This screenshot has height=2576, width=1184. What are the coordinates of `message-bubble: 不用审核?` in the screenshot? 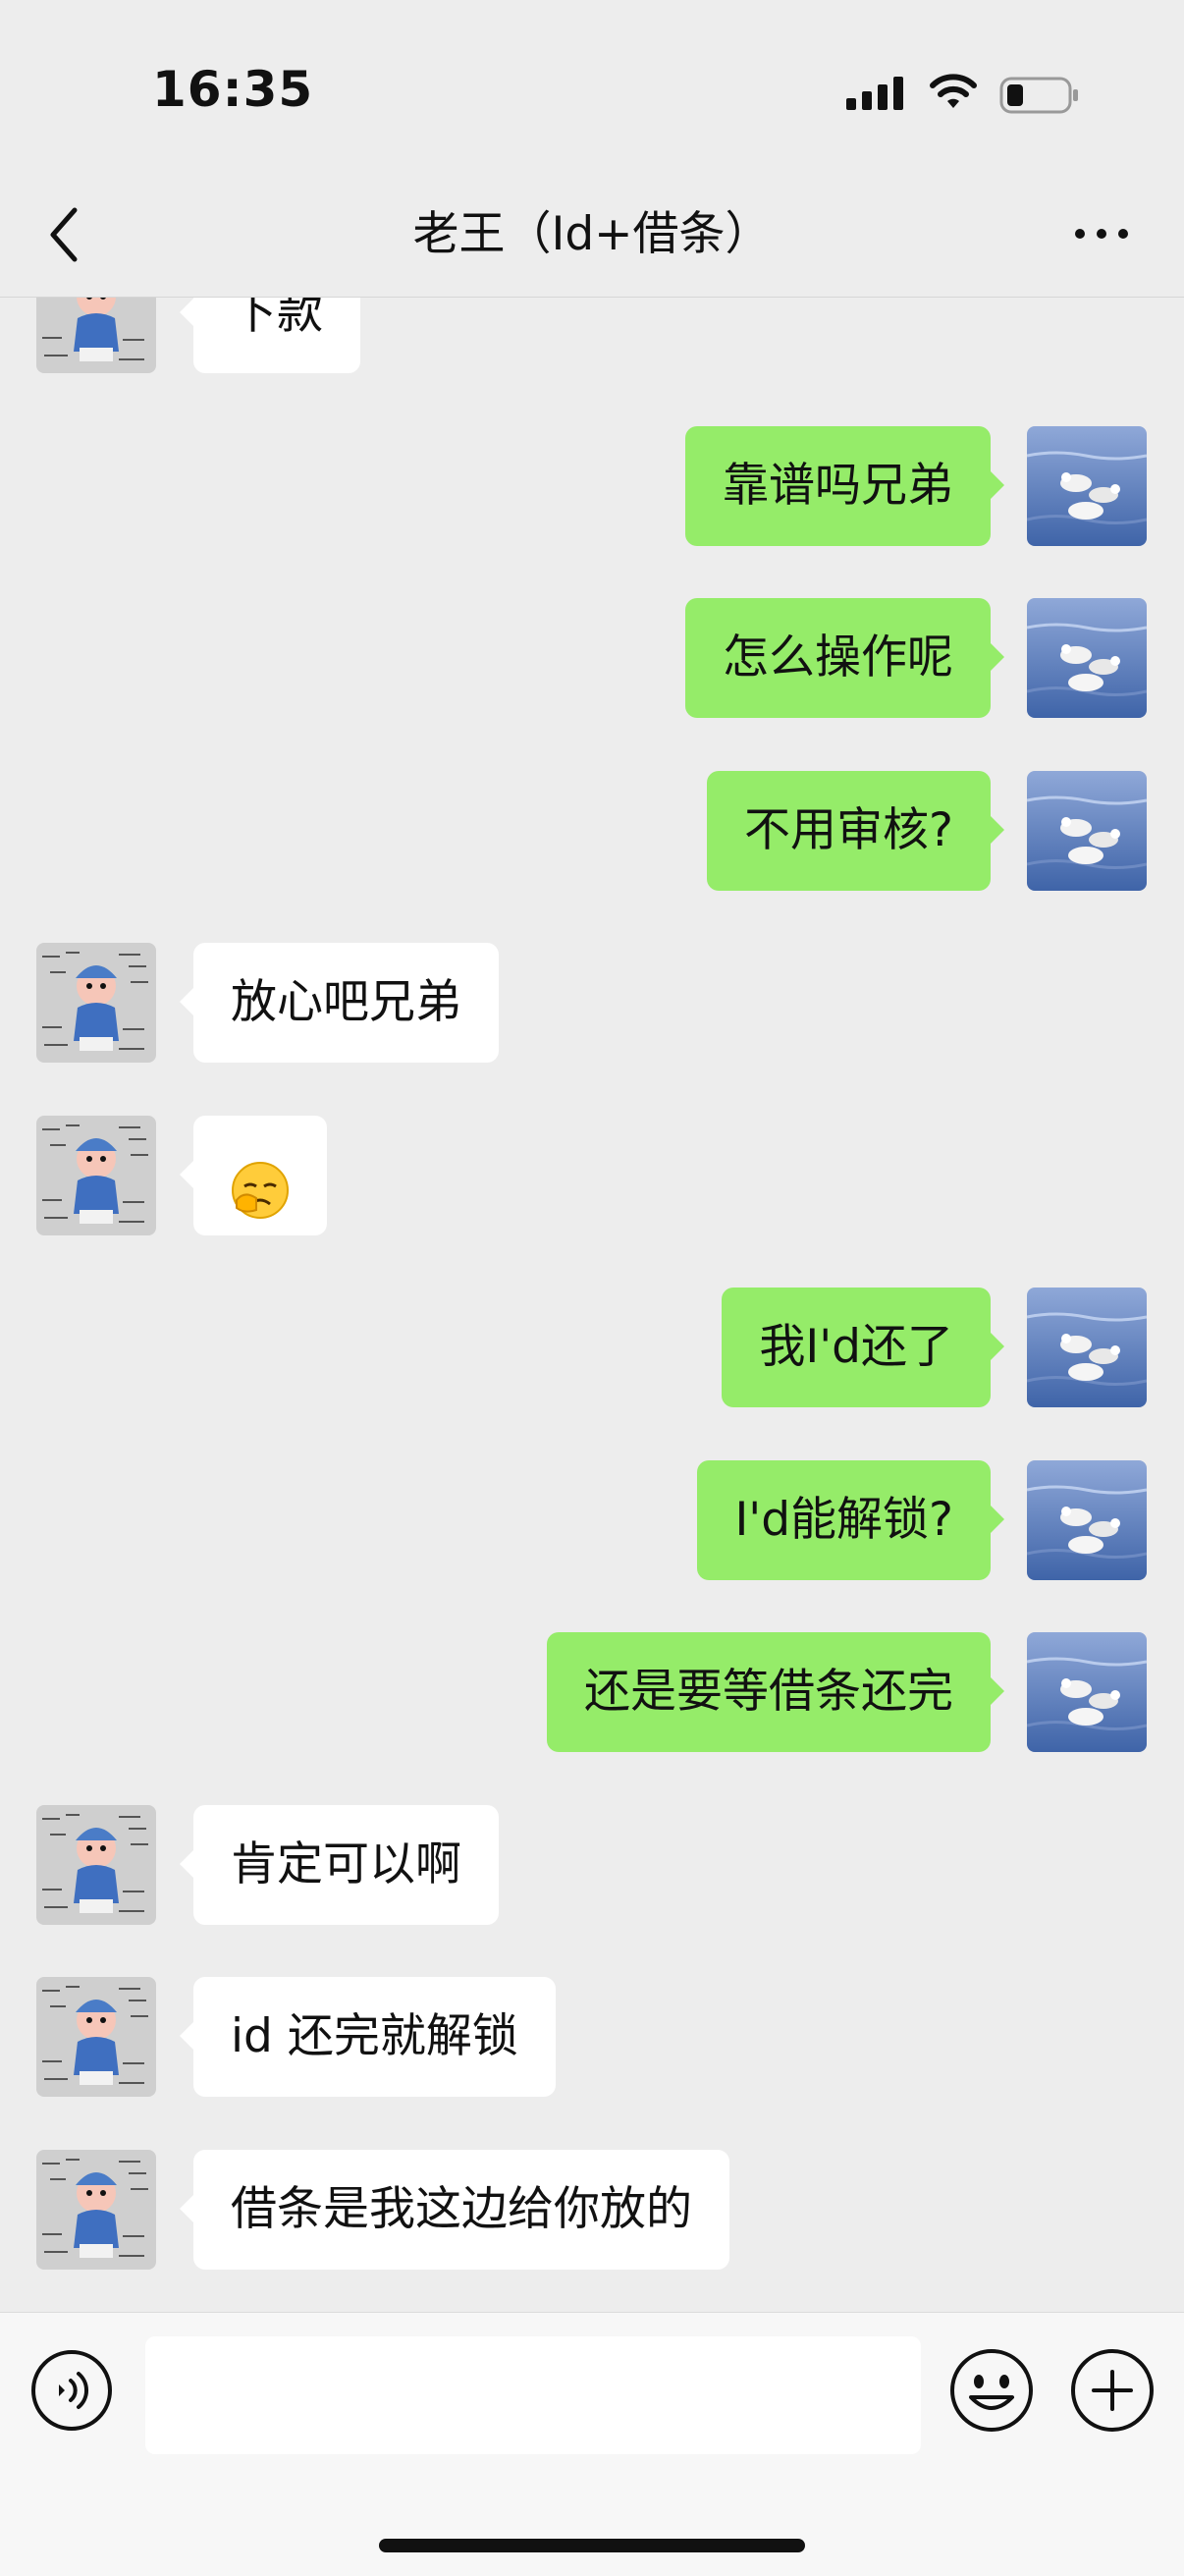 It's located at (855, 831).